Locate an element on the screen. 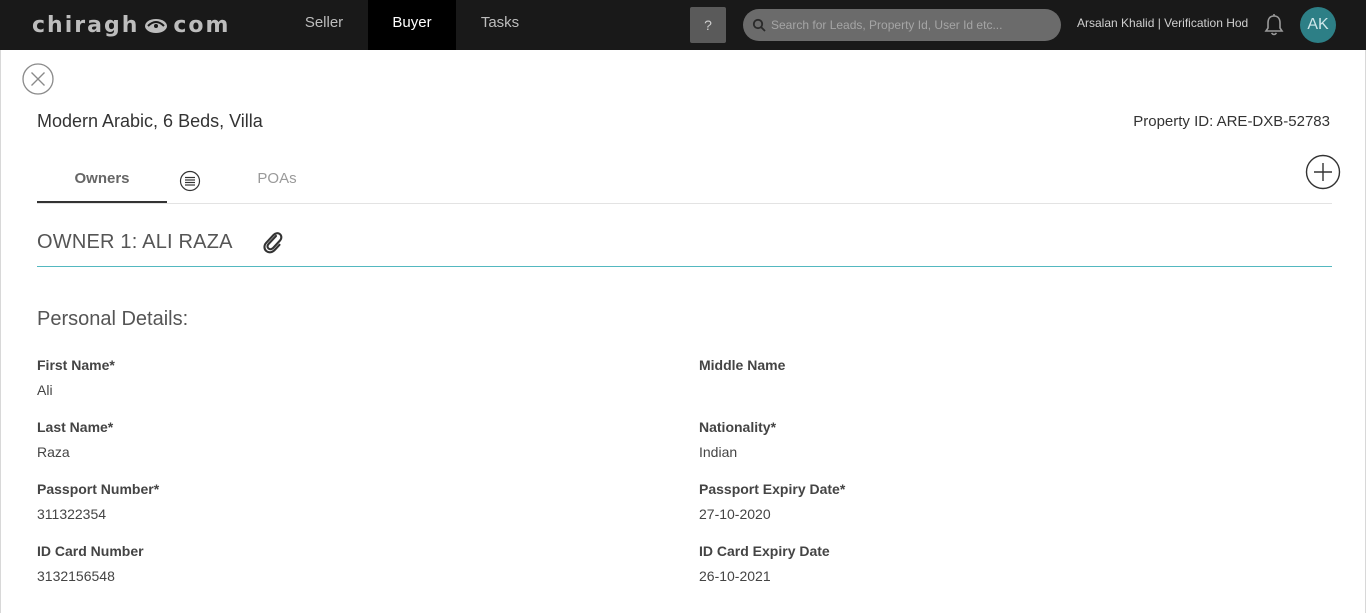  logo-text-left: chiragh is located at coordinates (86, 25).